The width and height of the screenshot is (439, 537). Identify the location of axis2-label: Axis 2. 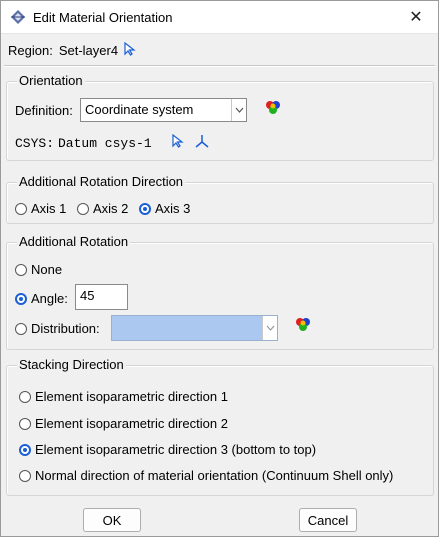
(111, 208).